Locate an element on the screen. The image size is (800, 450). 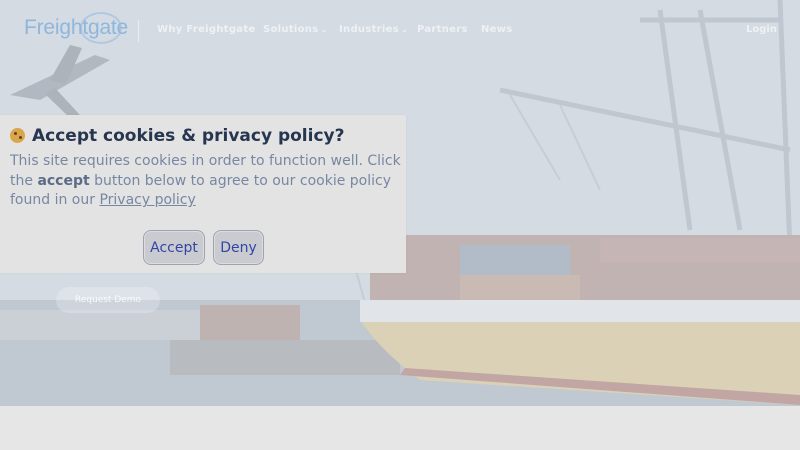
nav-item-why-freightgate: Why Freightgate is located at coordinates (206, 29).